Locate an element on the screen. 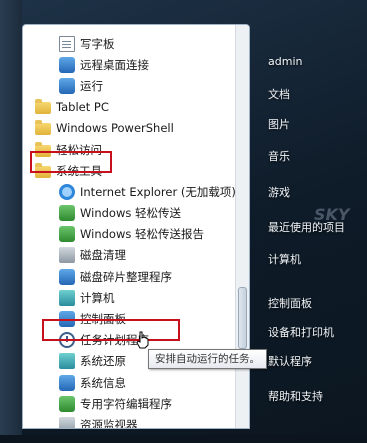 The height and width of the screenshot is (443, 367). program-item: 系统信息 is located at coordinates (130, 382).